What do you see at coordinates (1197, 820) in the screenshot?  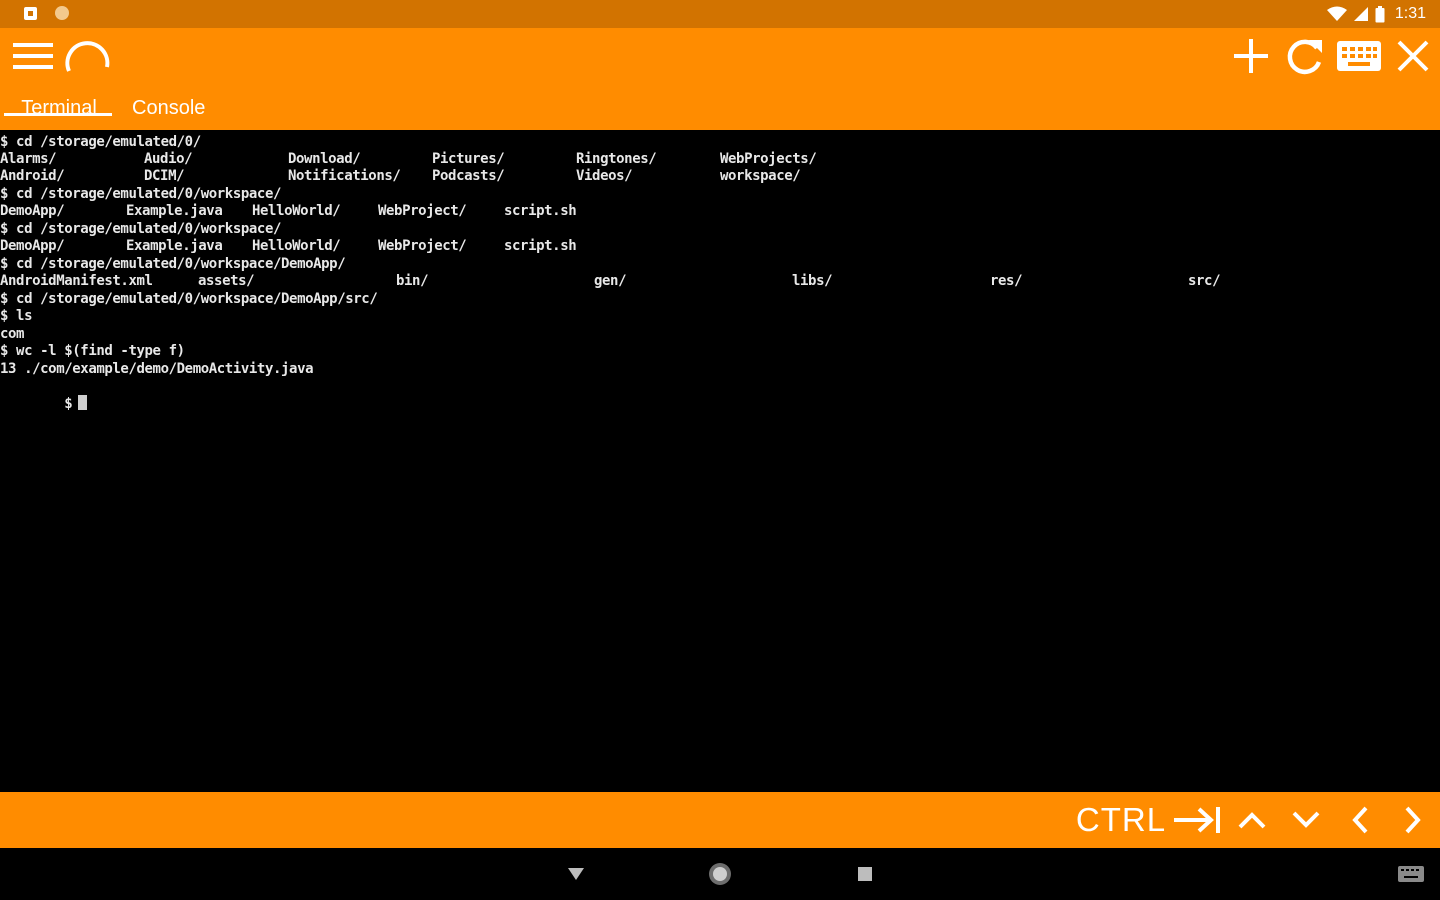 I see `tab-key-icon` at bounding box center [1197, 820].